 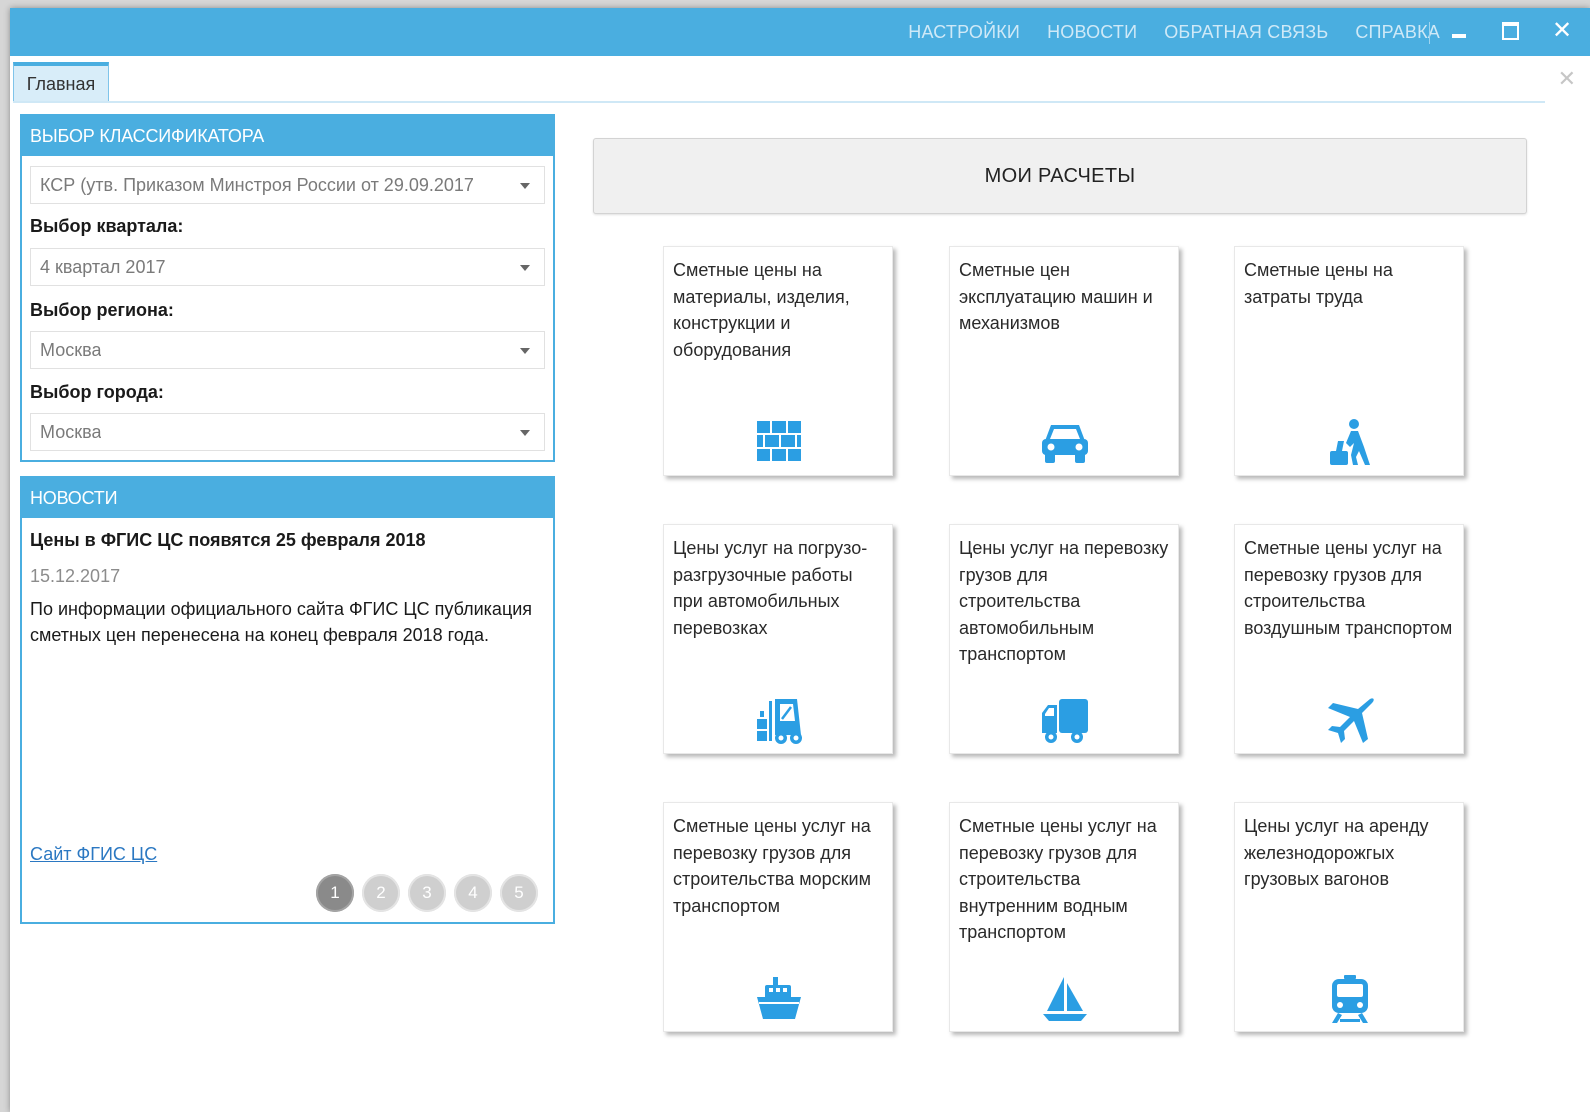 What do you see at coordinates (1459, 31) in the screenshot?
I see `minimize-icon` at bounding box center [1459, 31].